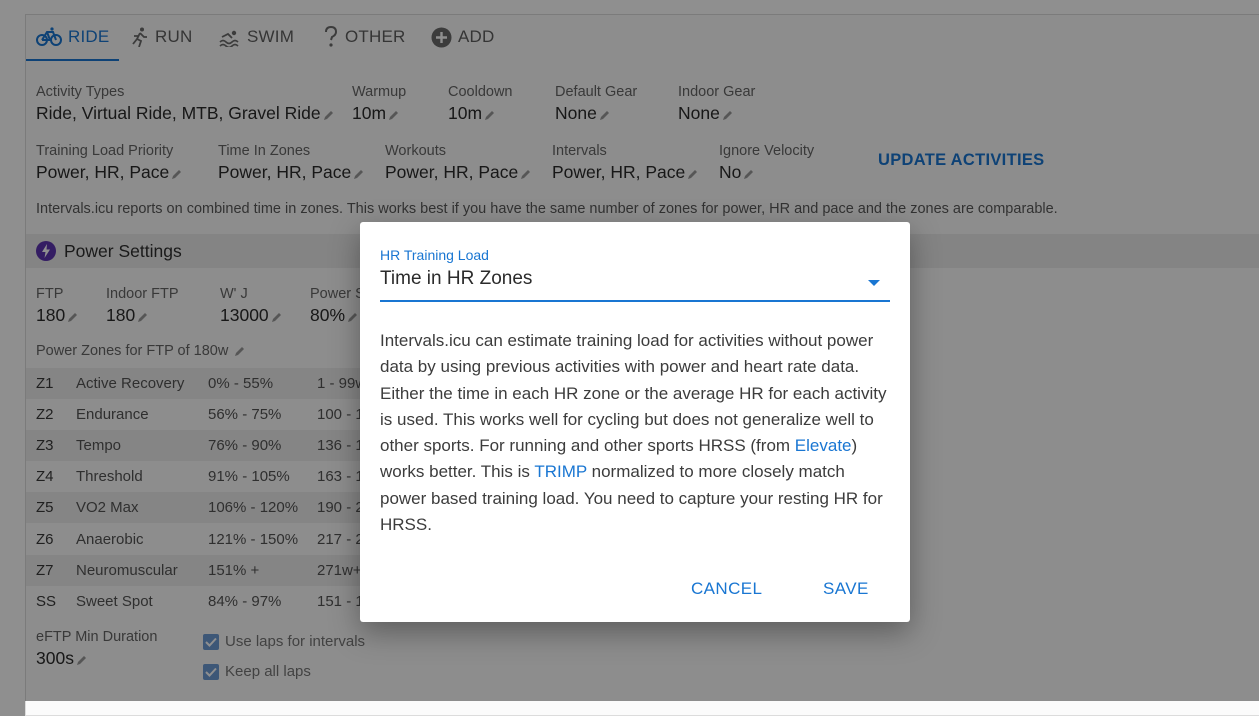  I want to click on cancel-button: CANCEL, so click(726, 589).